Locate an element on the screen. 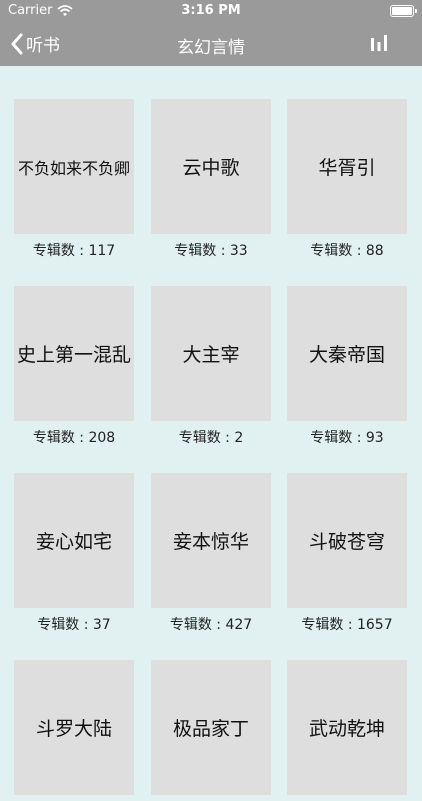 Image resolution: width=422 pixels, height=801 pixels. album-cover: 武动乾坤 is located at coordinates (347, 727).